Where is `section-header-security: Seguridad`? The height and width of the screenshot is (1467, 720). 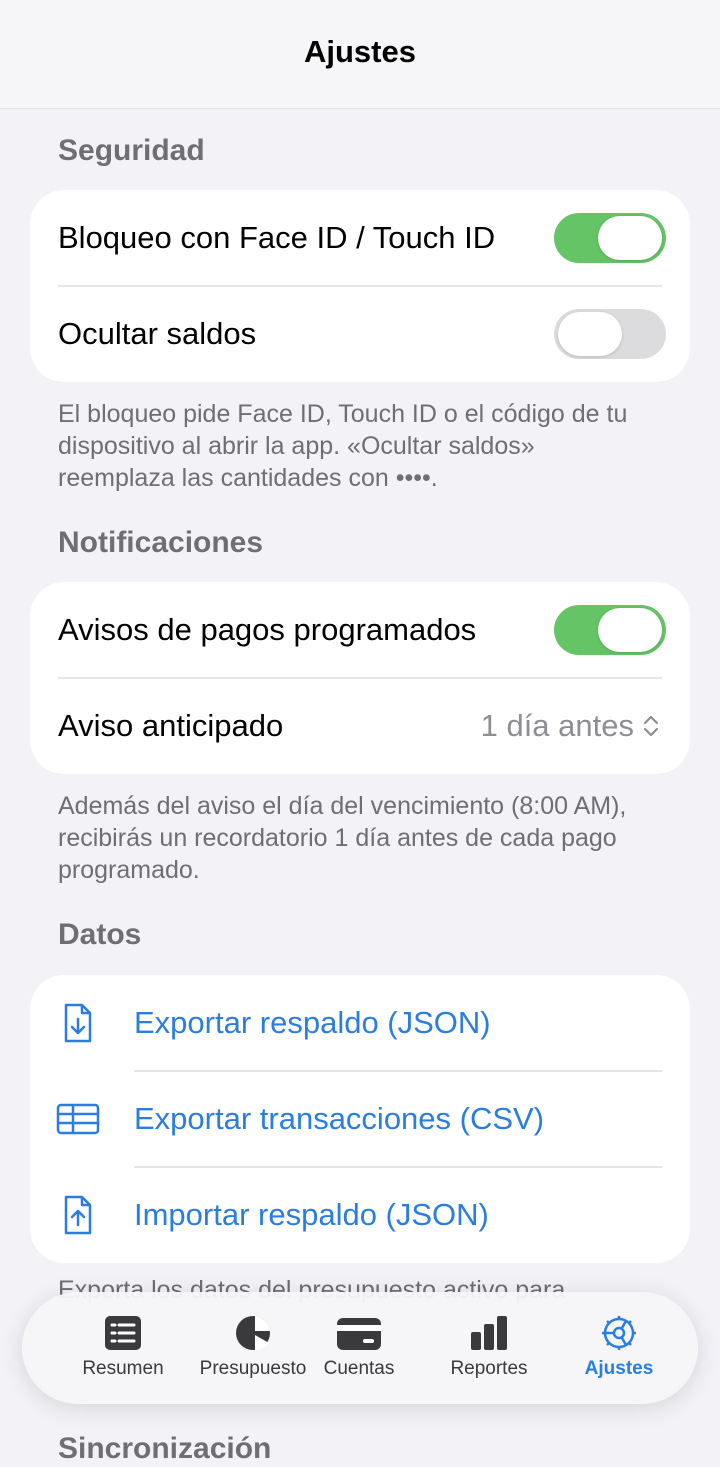 section-header-security: Seguridad is located at coordinates (131, 150).